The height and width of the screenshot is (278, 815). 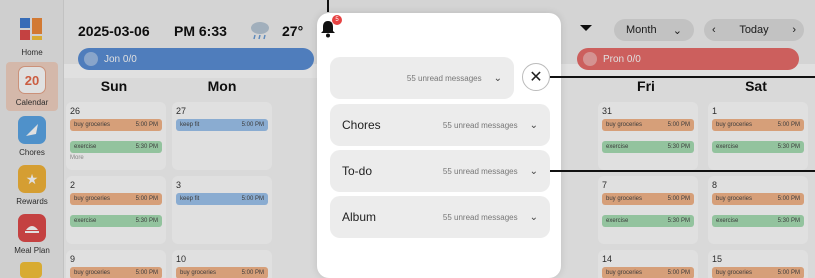 I want to click on close-button: ✕, so click(x=536, y=77).